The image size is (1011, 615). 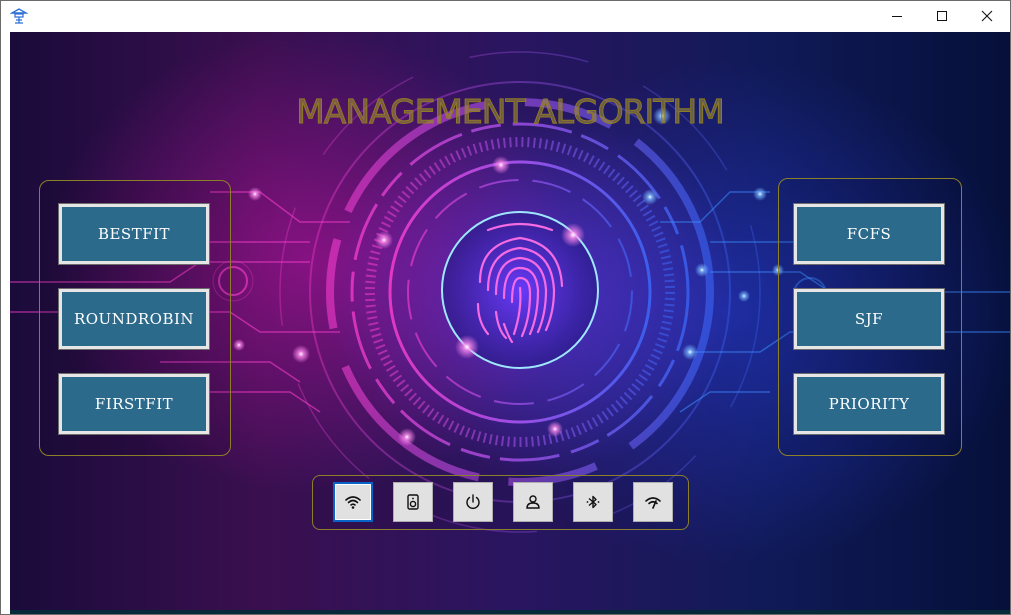 I want to click on title-bar, so click(x=505, y=16).